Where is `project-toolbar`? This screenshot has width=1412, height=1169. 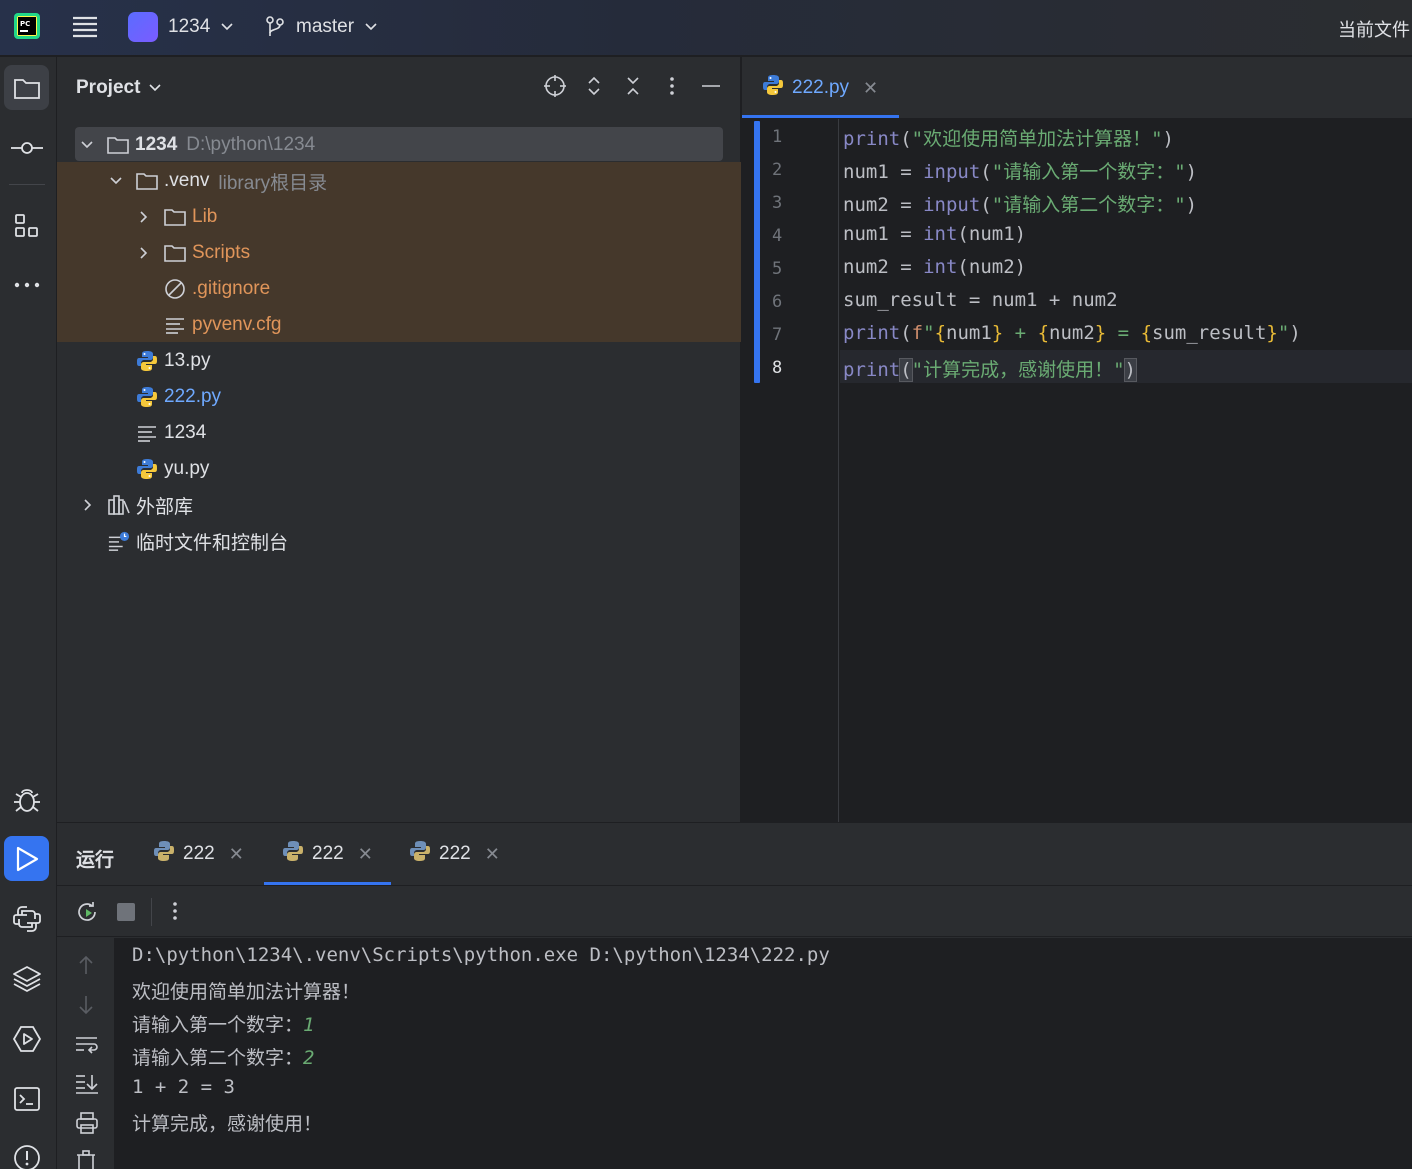
project-toolbar is located at coordinates (633, 86).